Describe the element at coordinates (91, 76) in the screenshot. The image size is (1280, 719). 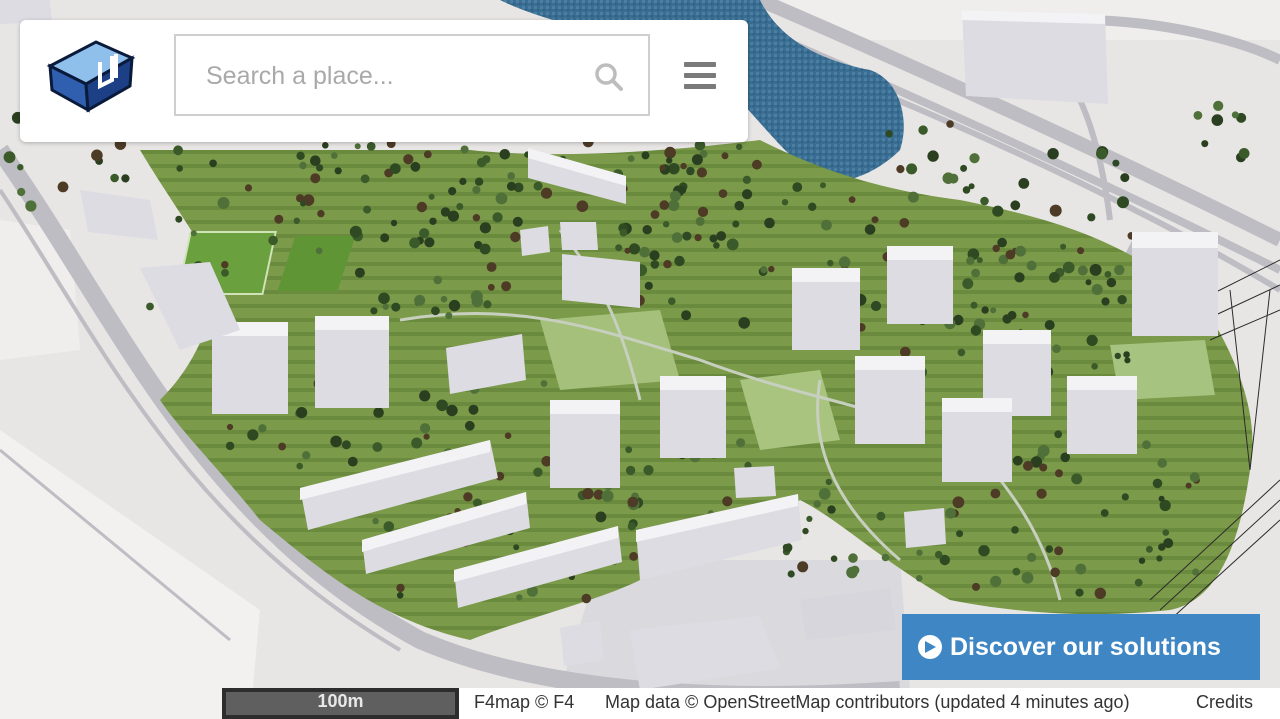
I see `logo-icon` at that location.